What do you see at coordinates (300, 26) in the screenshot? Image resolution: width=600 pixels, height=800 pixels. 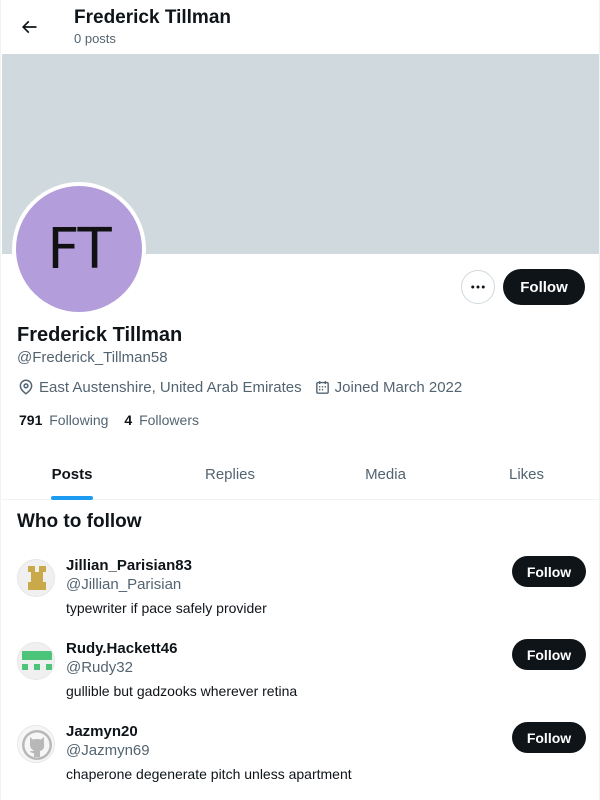 I see `top-bar: Frederick Tillman 0 posts` at bounding box center [300, 26].